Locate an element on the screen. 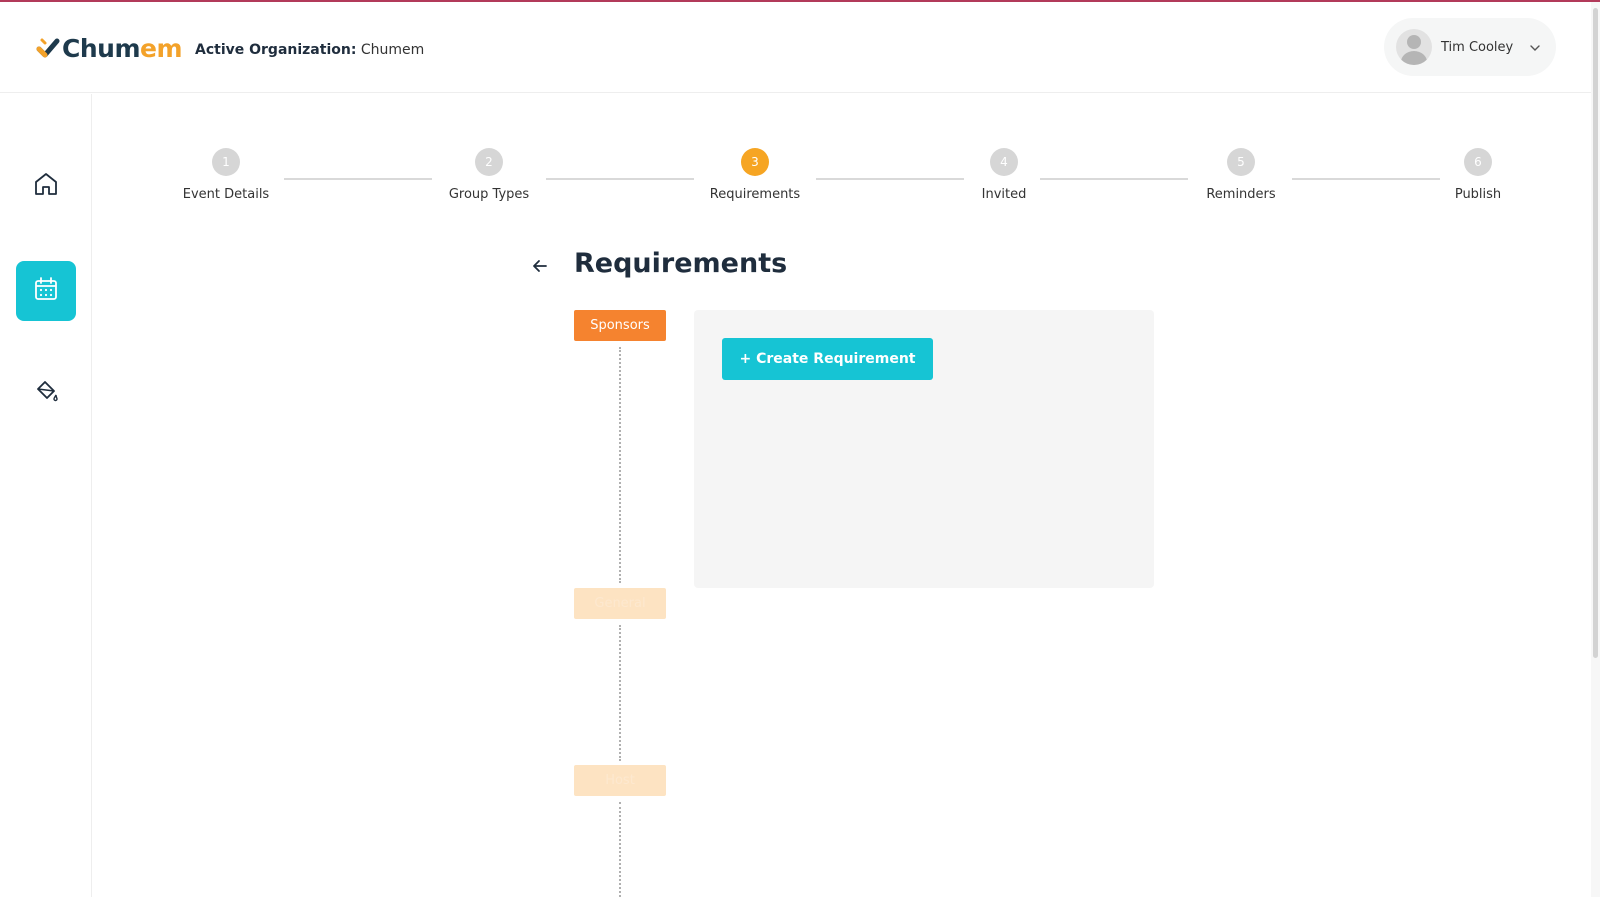 This screenshot has height=897, width=1600. org-label: Active Organization: is located at coordinates (276, 50).